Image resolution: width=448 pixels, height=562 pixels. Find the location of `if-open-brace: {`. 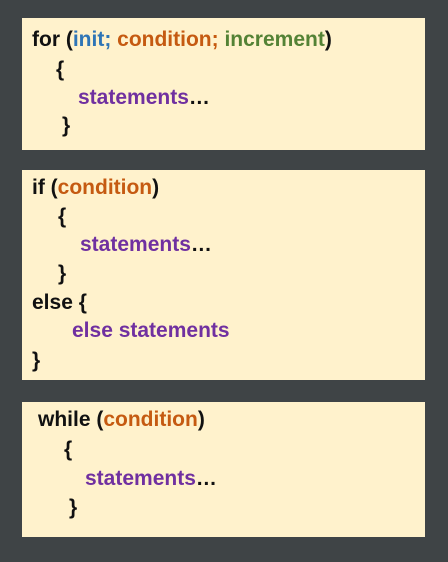

if-open-brace: { is located at coordinates (62, 216).